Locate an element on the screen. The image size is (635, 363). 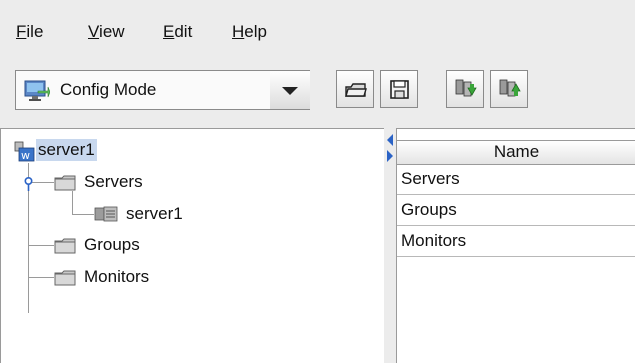
chevron-down-icon is located at coordinates (290, 91).